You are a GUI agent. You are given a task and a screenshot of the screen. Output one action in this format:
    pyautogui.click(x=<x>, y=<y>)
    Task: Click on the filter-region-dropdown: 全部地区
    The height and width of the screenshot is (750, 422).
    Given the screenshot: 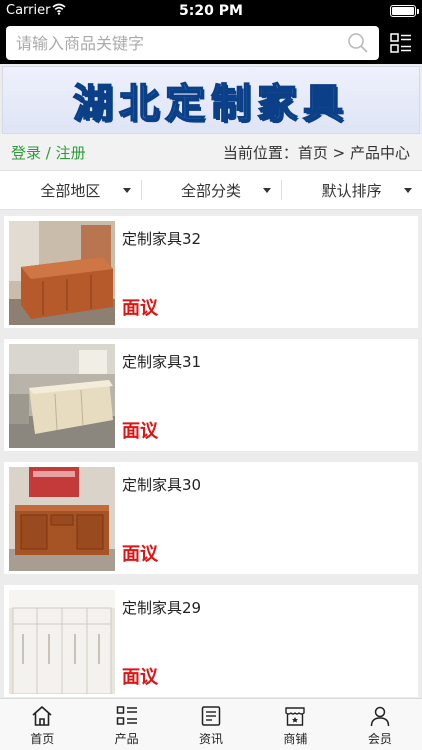 What is the action you would take?
    pyautogui.click(x=70, y=190)
    